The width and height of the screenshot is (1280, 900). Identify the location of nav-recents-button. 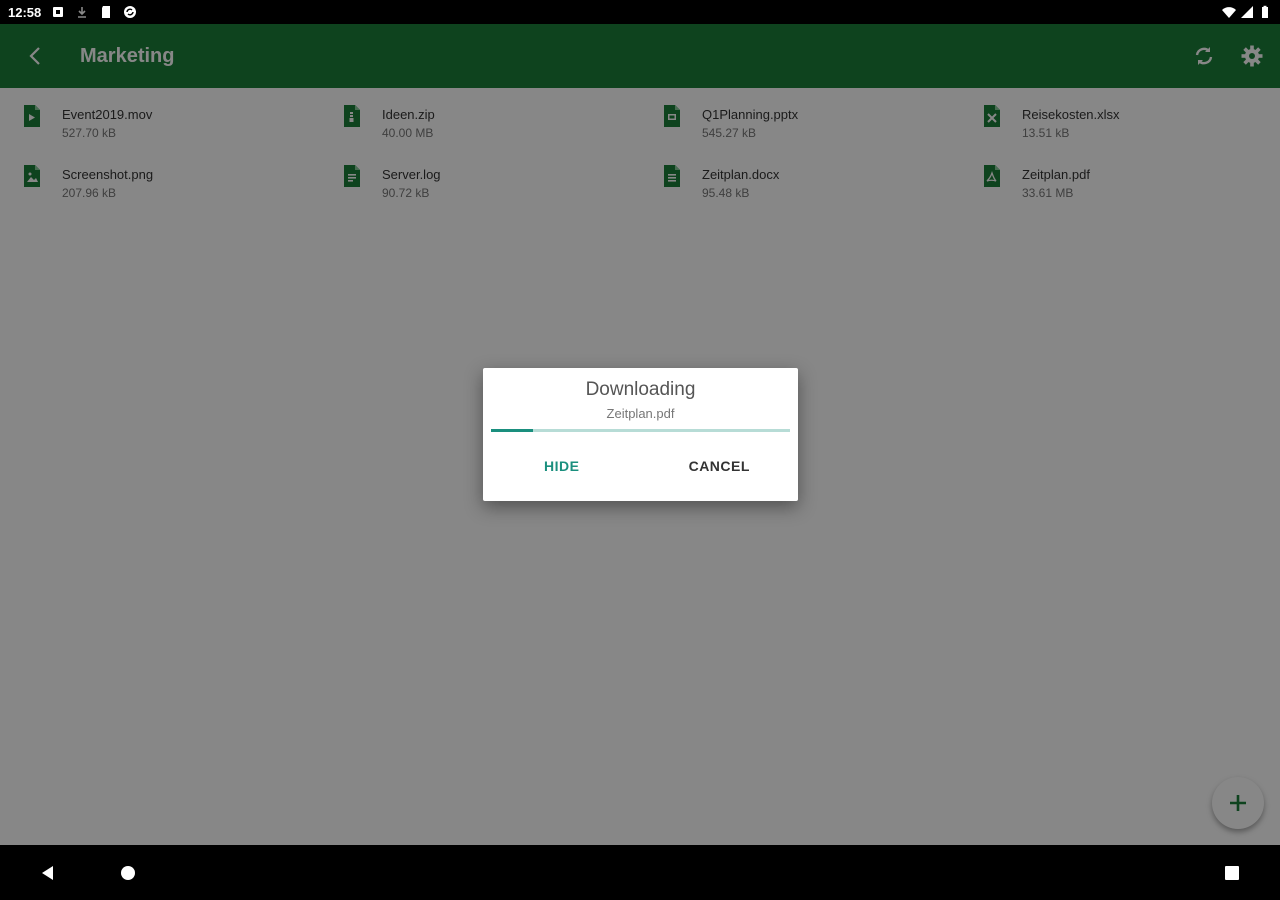
(1232, 872).